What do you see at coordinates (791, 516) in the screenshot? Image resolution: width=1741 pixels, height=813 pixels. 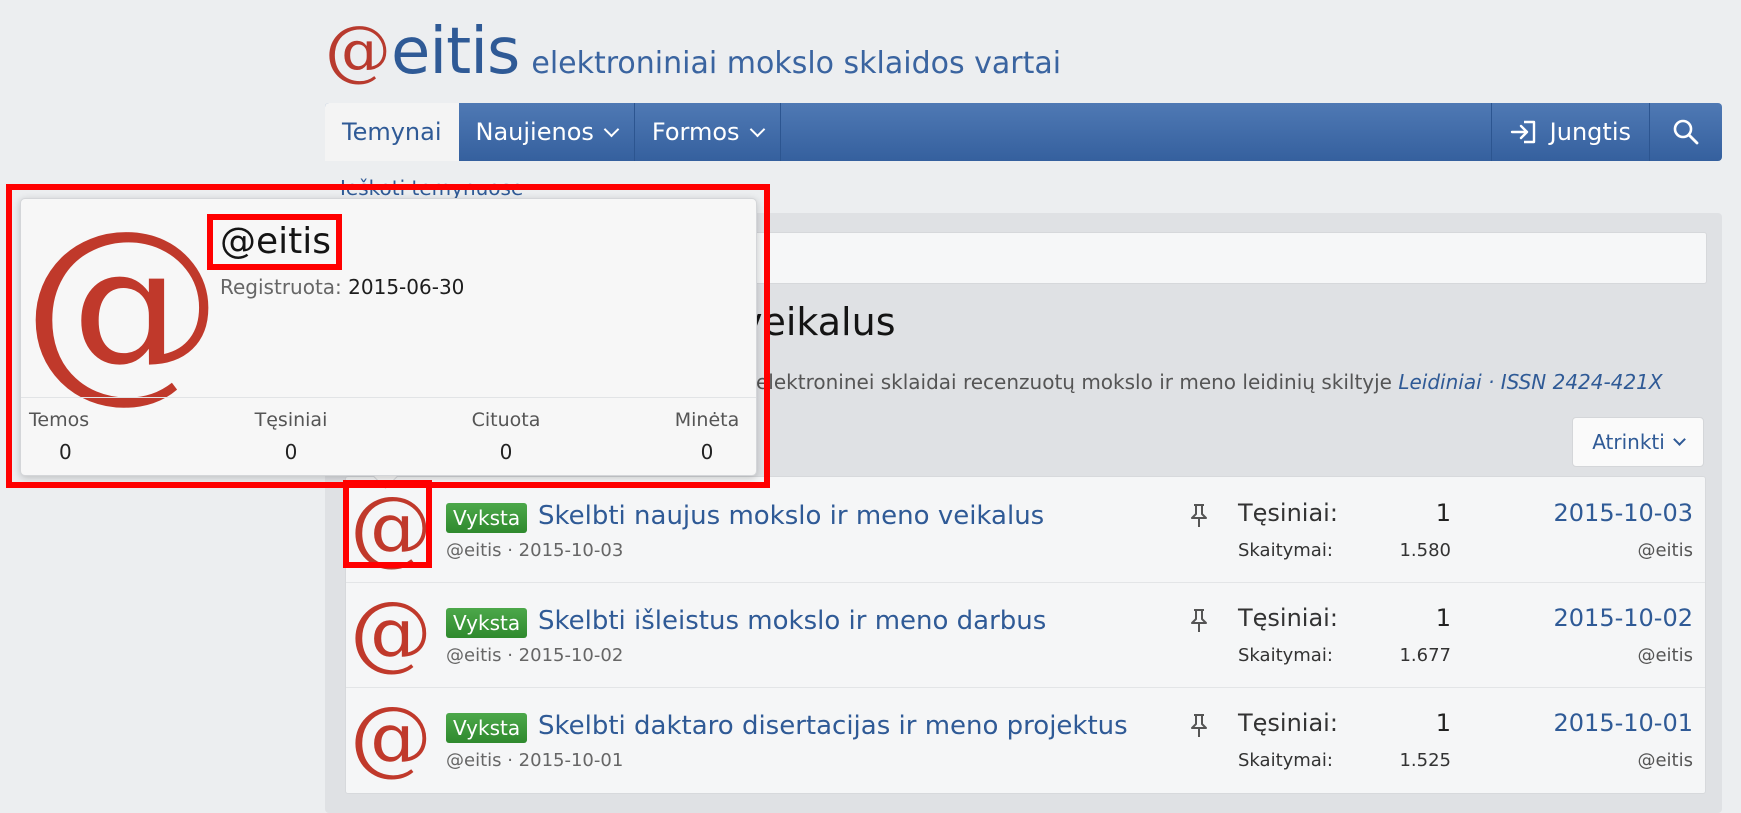 I see `thread-title-link: Skelbti naujus mokslo ir meno veikalus` at bounding box center [791, 516].